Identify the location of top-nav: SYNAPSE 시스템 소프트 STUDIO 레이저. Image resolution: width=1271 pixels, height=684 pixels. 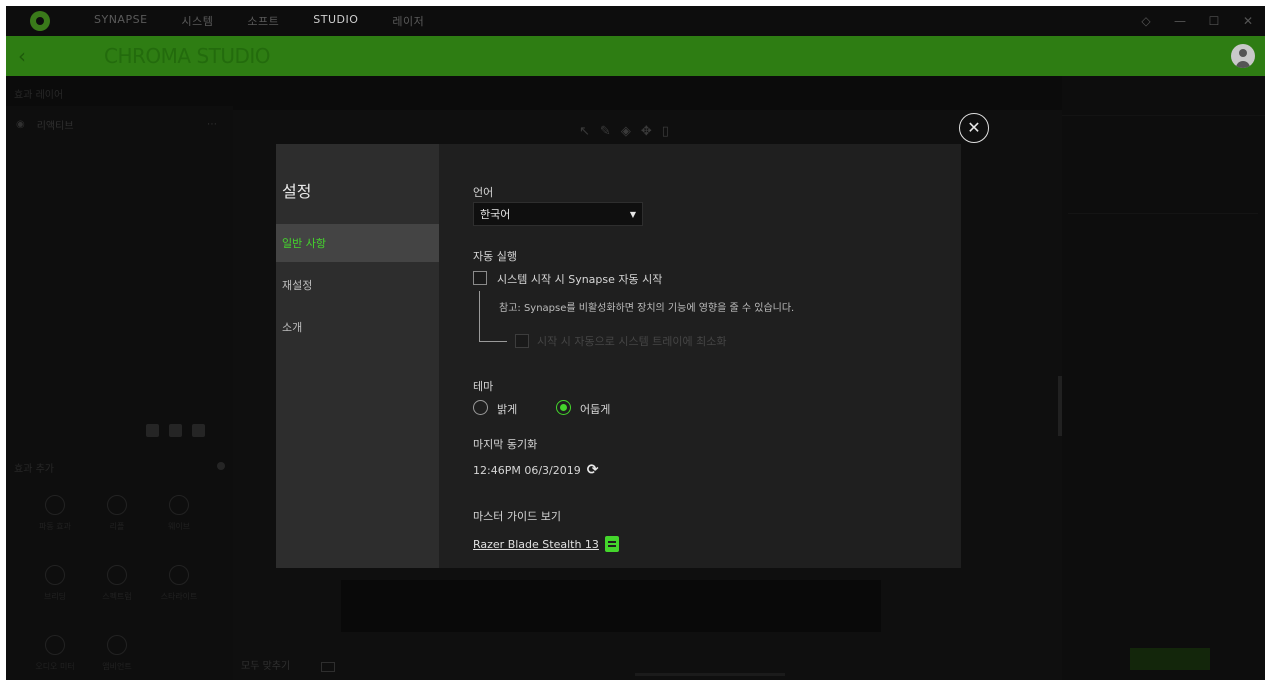
(276, 21).